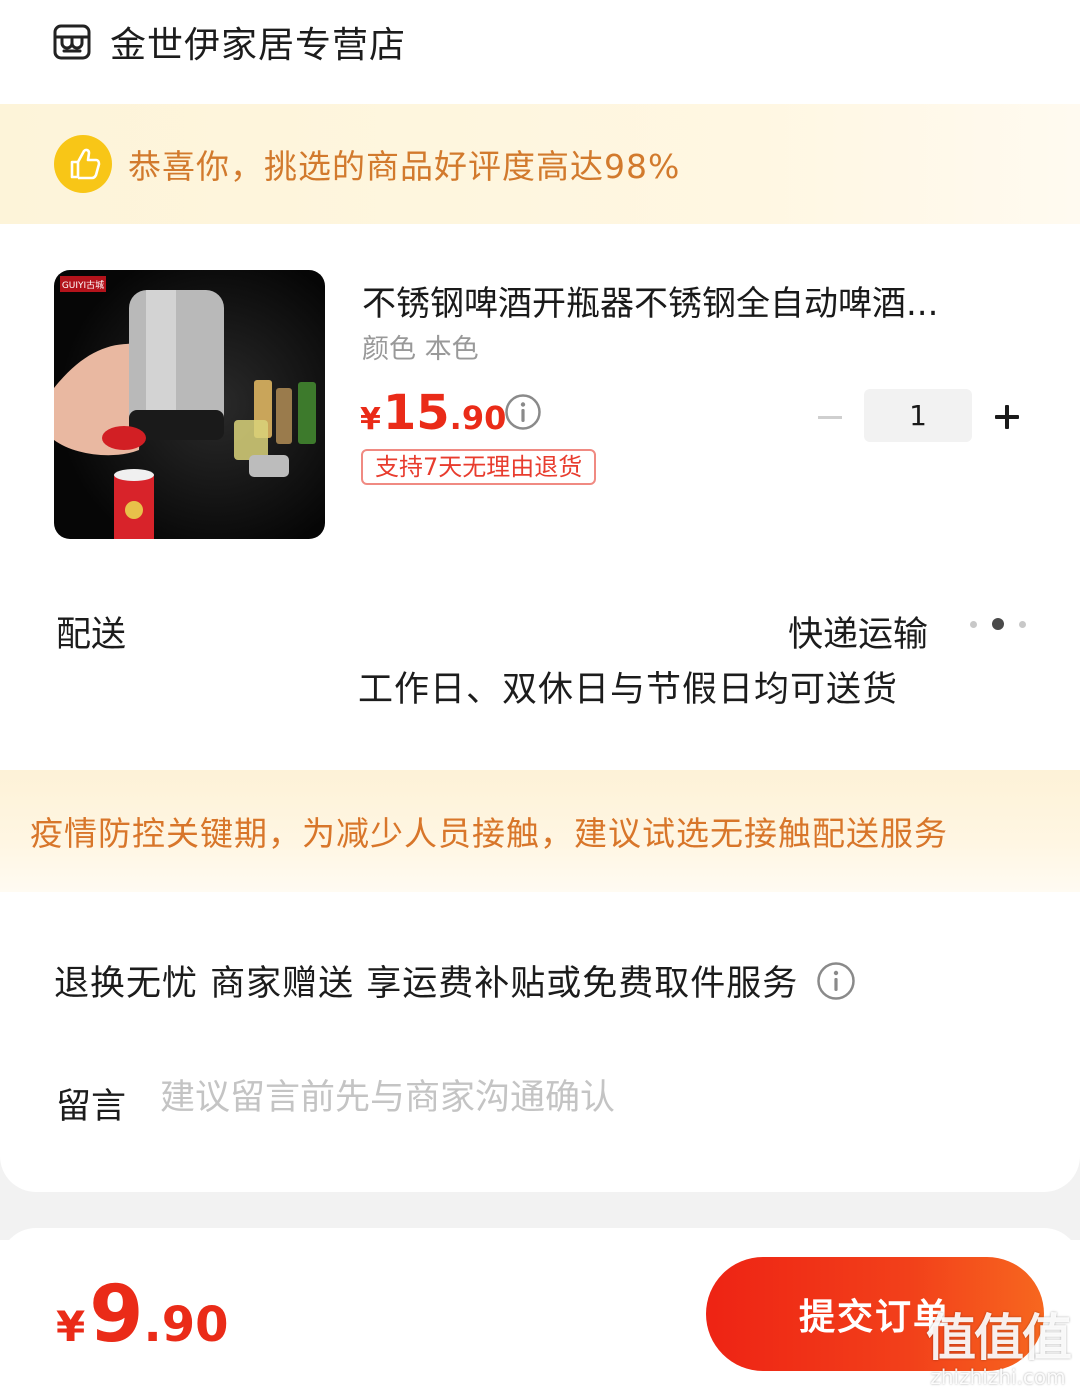  Describe the element at coordinates (836, 981) in the screenshot. I see `returns-info-icon` at that location.